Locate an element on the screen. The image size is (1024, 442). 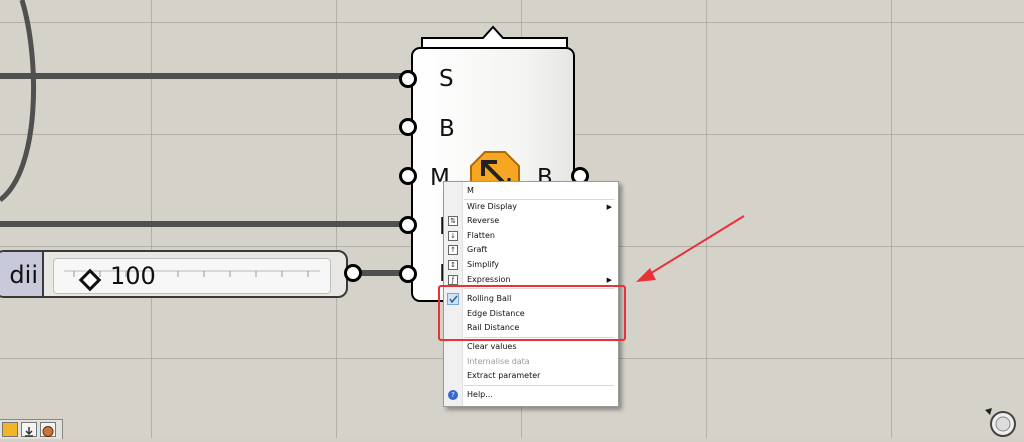
menu-item-internalise-data: Internalise data is located at coordinates (498, 361).